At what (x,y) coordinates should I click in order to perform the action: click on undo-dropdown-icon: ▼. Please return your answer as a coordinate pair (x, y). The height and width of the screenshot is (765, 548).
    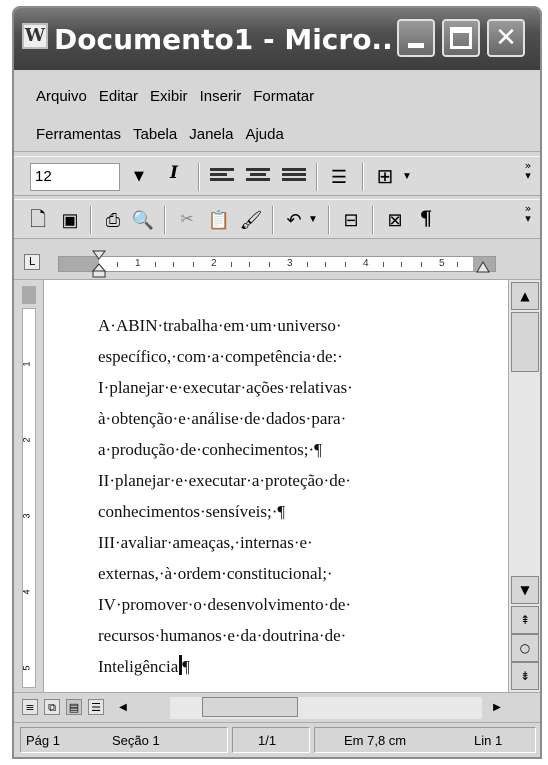
    Looking at the image, I should click on (313, 220).